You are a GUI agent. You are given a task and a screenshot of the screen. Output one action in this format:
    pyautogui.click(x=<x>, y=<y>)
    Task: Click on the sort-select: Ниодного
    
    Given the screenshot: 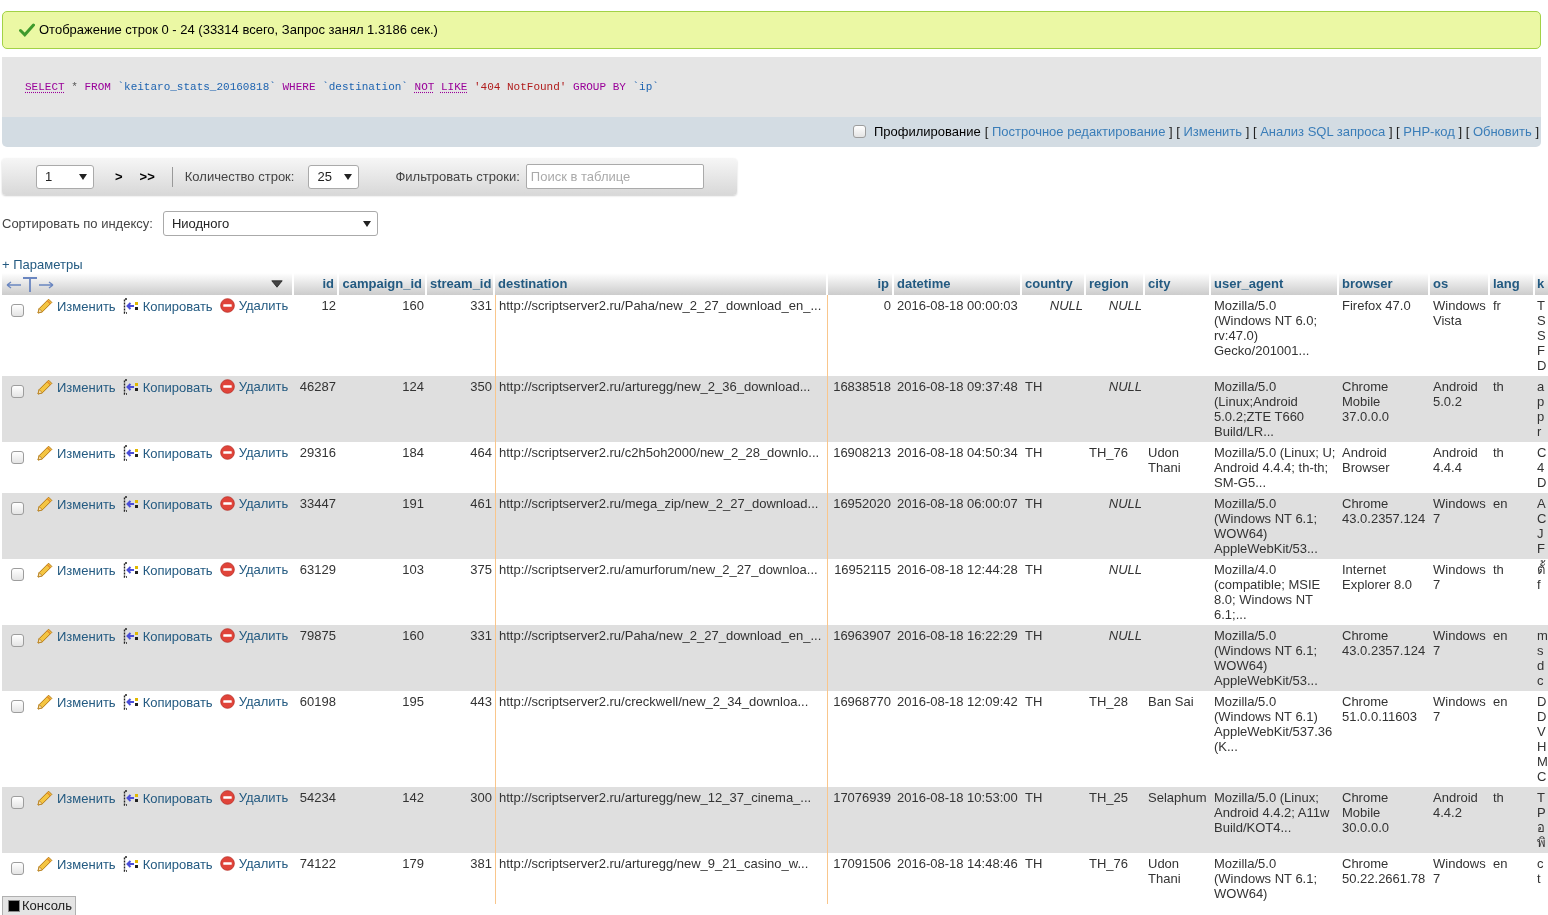 What is the action you would take?
    pyautogui.click(x=270, y=223)
    